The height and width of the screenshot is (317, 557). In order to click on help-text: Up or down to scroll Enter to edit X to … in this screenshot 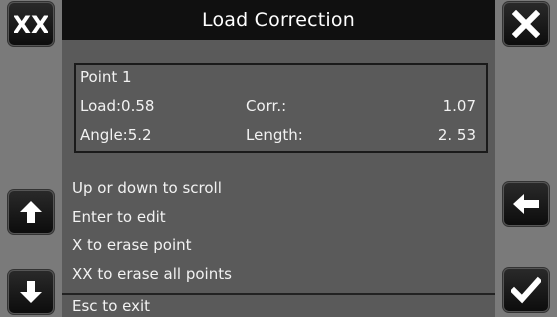, I will do `click(152, 235)`.